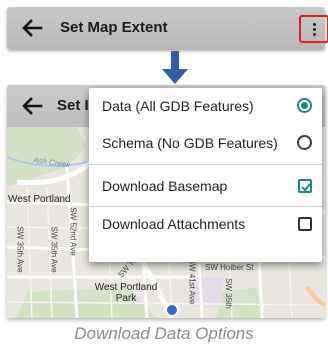 The image size is (328, 352). Describe the element at coordinates (178, 106) in the screenshot. I see `menu-item-label: Data (All GDB Features)` at that location.